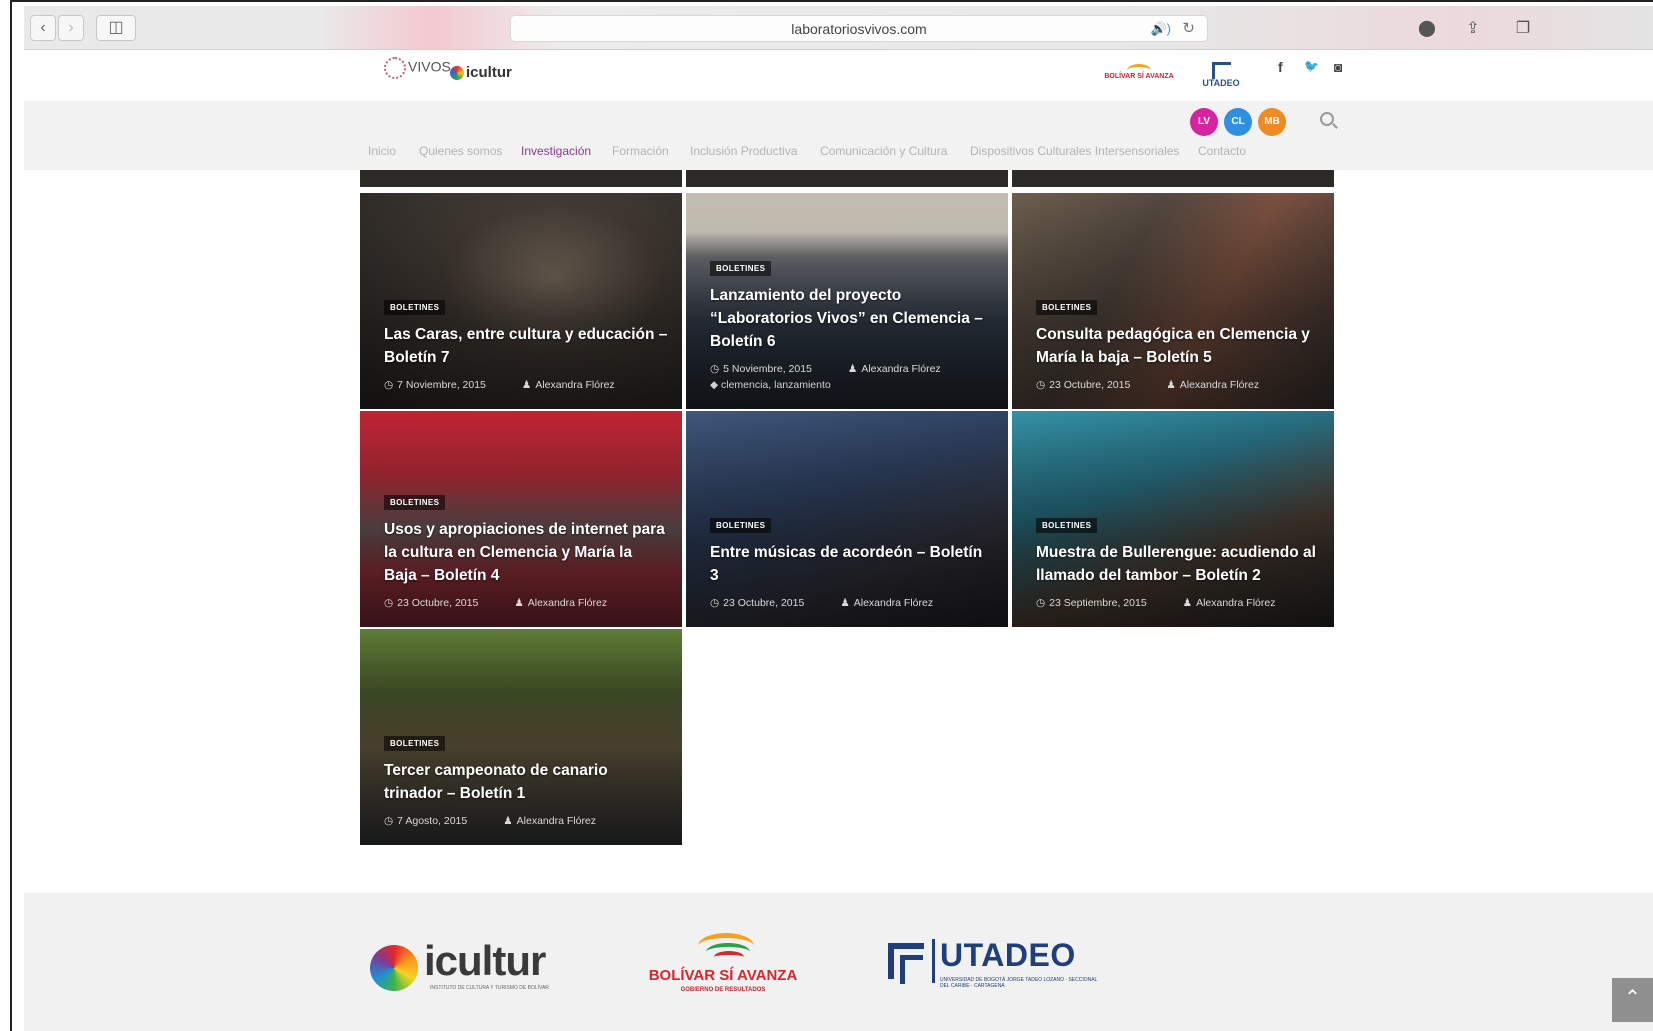 The width and height of the screenshot is (1653, 1031). Describe the element at coordinates (1204, 122) in the screenshot. I see `lang-circle-lv: LV` at that location.